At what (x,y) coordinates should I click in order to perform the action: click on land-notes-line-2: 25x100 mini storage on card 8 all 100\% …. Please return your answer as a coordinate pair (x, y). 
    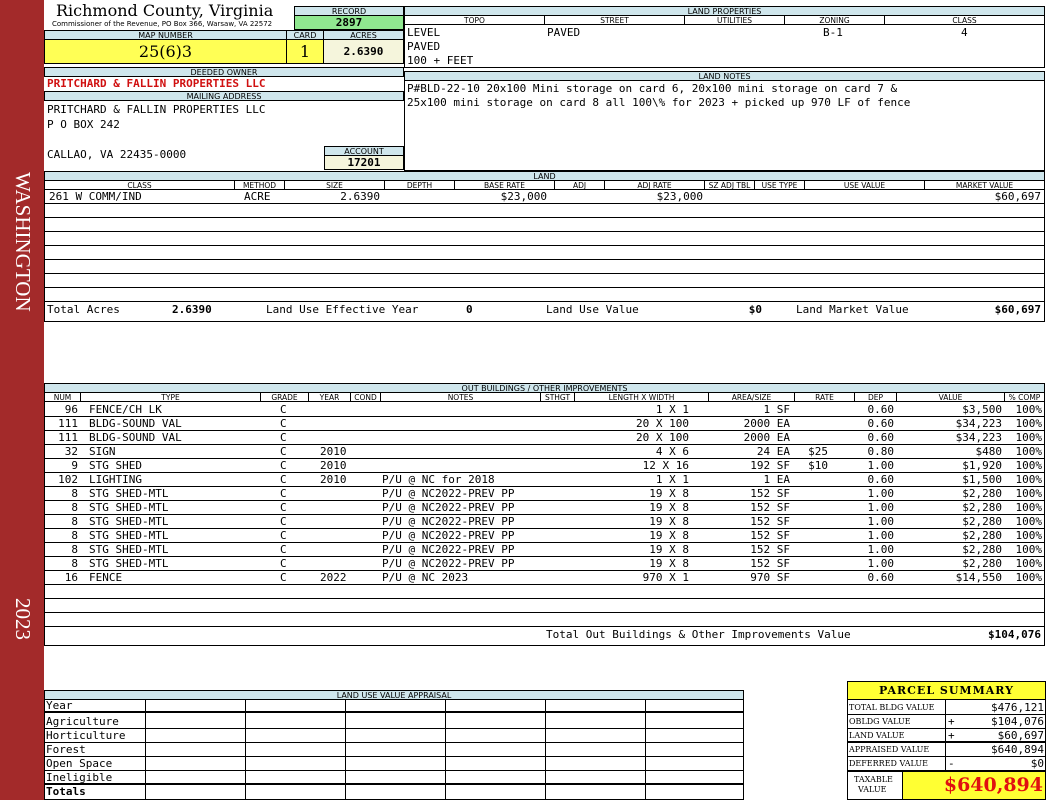
    Looking at the image, I should click on (659, 102).